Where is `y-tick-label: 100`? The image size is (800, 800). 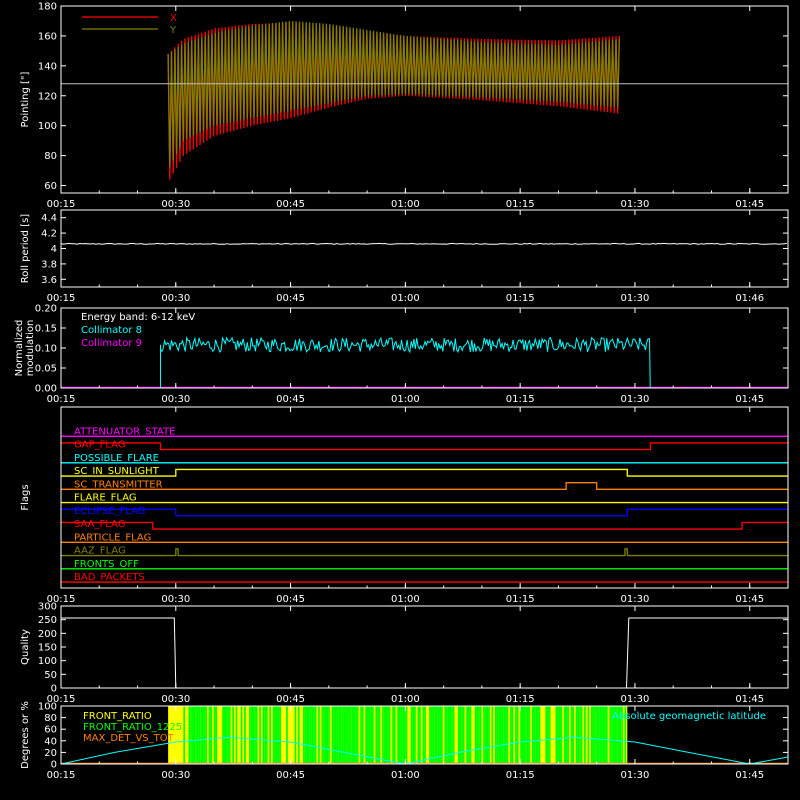 y-tick-label: 100 is located at coordinates (47, 707).